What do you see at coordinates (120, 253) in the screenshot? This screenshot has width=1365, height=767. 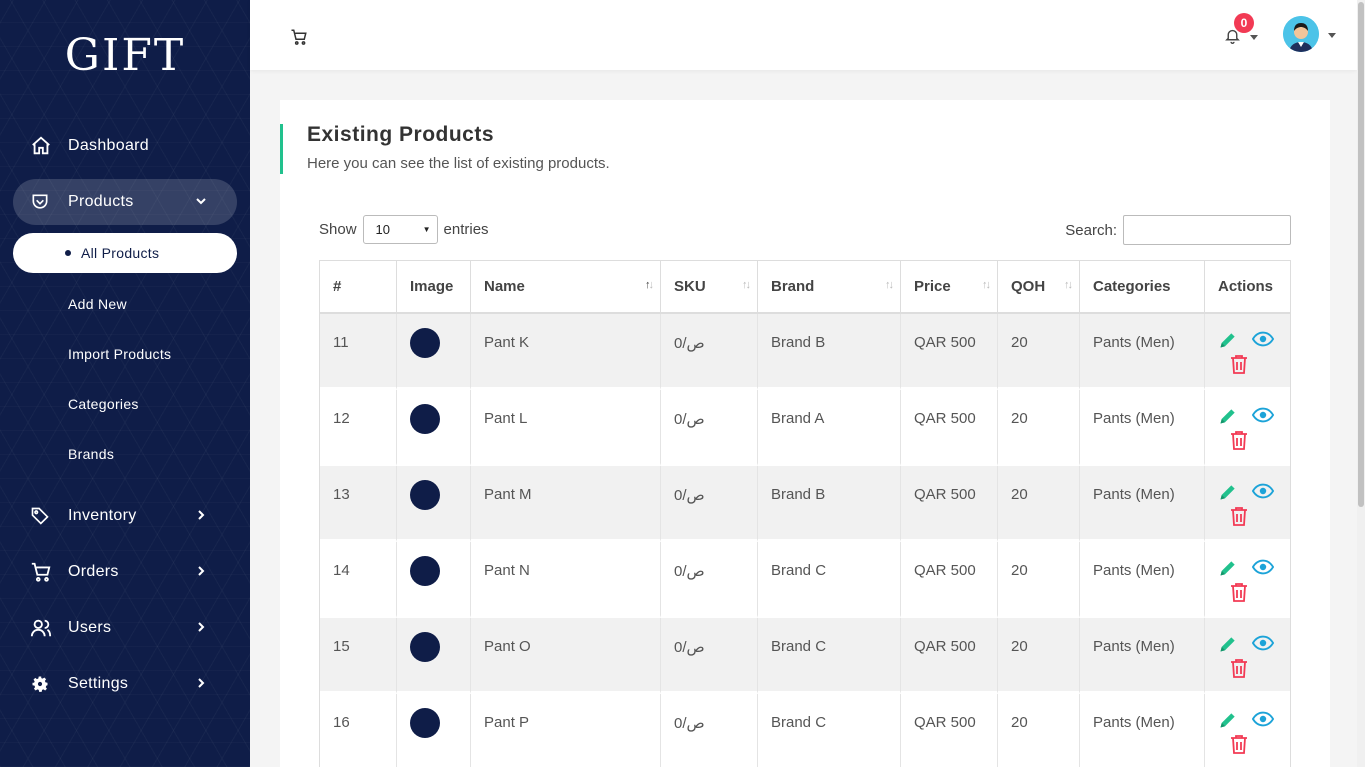 I see `sidebar-subitem-label: All Products` at bounding box center [120, 253].